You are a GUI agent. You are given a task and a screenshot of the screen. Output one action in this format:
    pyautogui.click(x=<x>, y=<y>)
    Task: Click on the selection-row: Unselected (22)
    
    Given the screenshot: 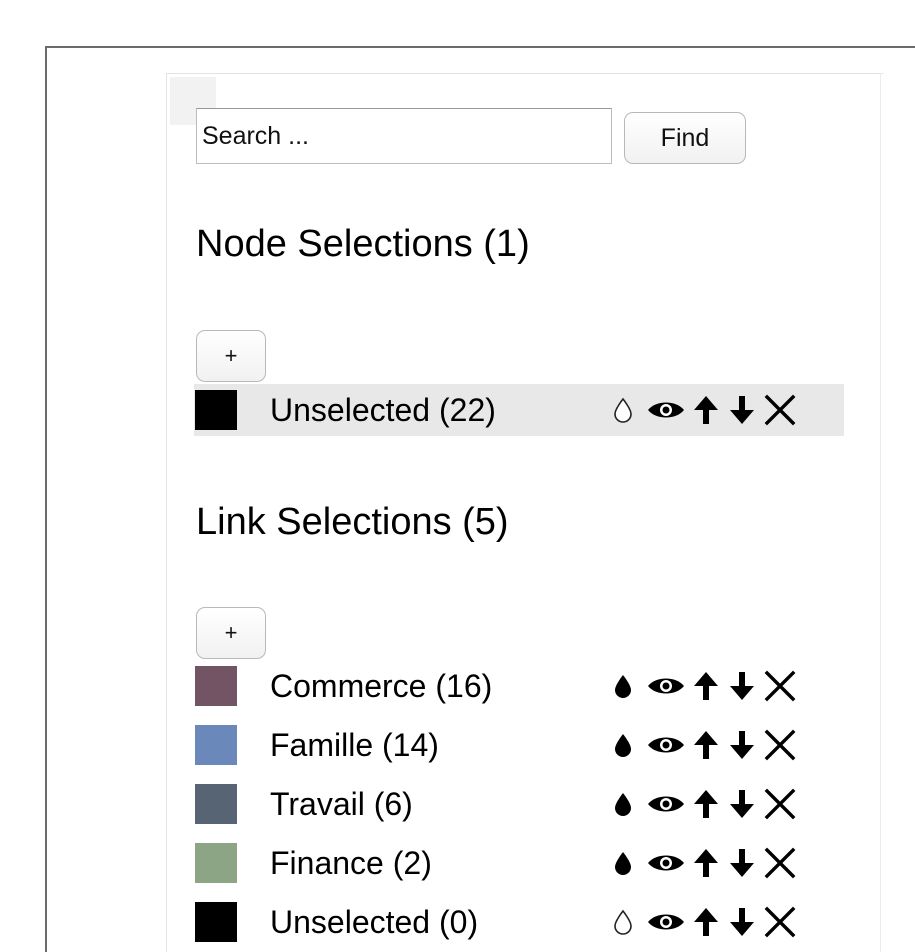 What is the action you would take?
    pyautogui.click(x=519, y=410)
    